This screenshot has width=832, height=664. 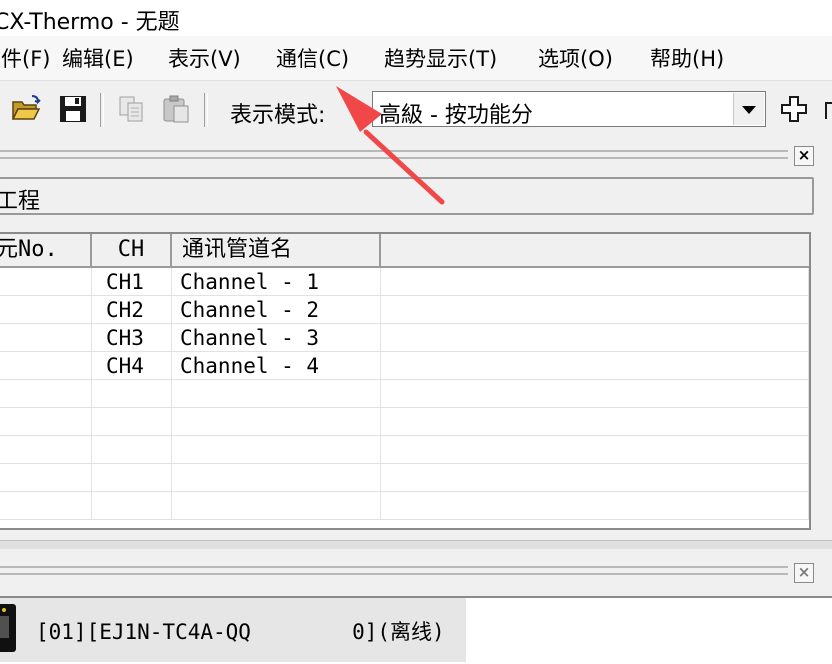 What do you see at coordinates (804, 573) in the screenshot?
I see `device-panel-close-icon: ×` at bounding box center [804, 573].